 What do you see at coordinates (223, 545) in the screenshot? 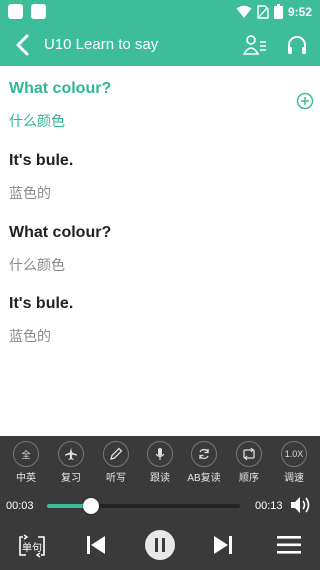
I see `next-icon` at bounding box center [223, 545].